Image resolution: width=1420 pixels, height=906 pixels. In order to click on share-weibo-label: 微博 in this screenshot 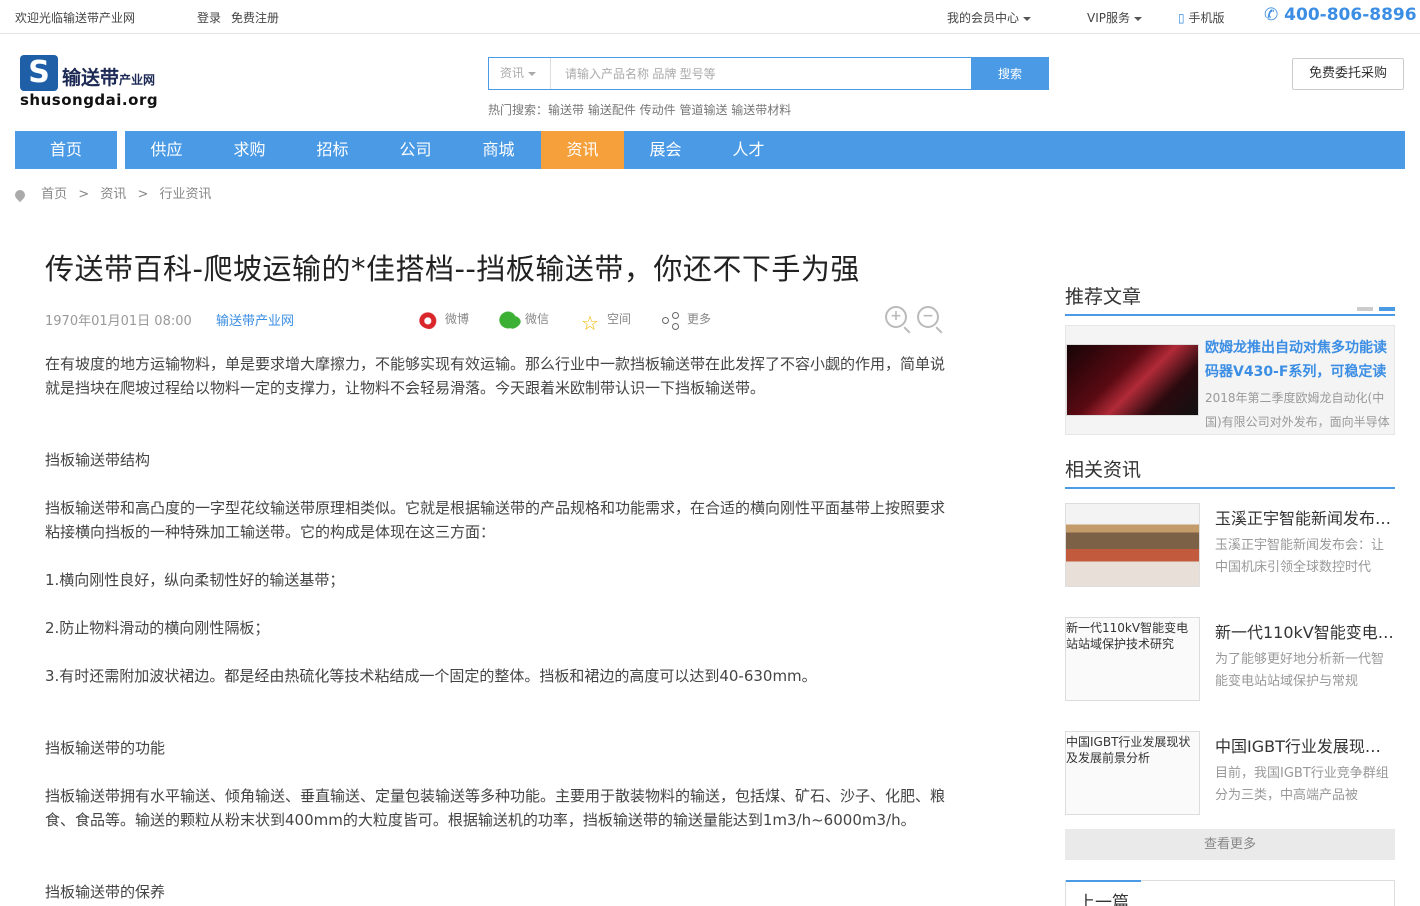, I will do `click(457, 319)`.